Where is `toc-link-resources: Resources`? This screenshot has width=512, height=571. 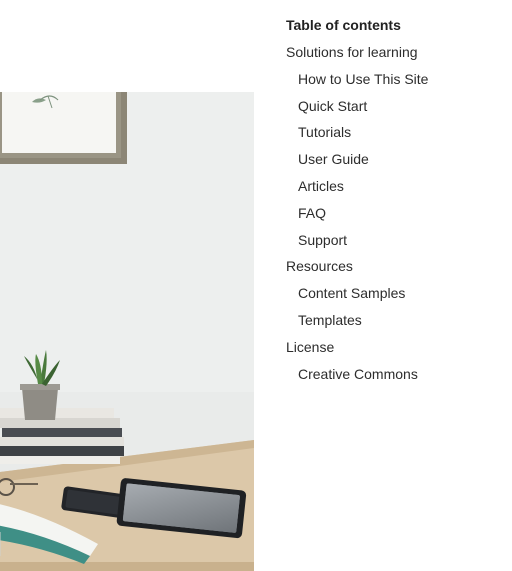 toc-link-resources: Resources is located at coordinates (396, 266).